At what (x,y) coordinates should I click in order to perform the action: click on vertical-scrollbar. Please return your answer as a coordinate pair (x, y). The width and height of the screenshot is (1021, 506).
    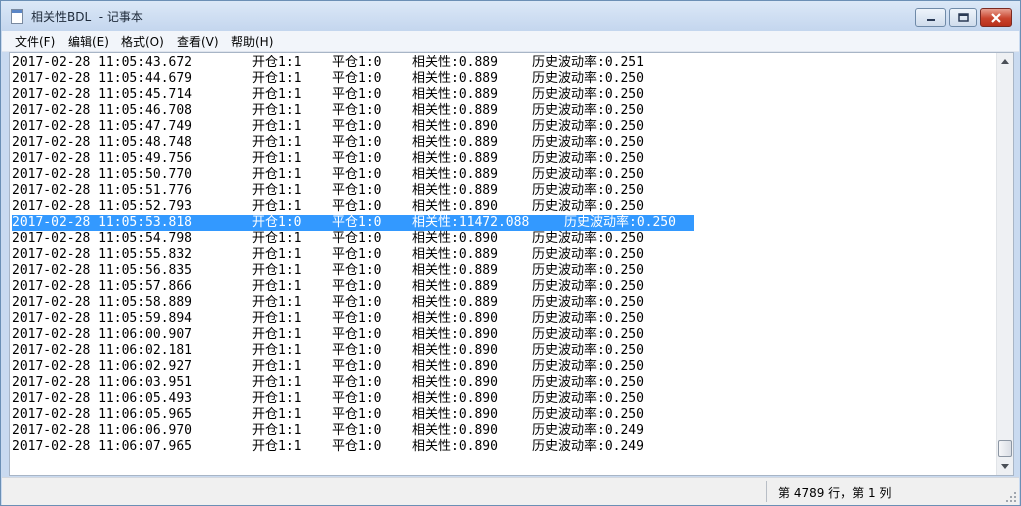
    Looking at the image, I should click on (1004, 264).